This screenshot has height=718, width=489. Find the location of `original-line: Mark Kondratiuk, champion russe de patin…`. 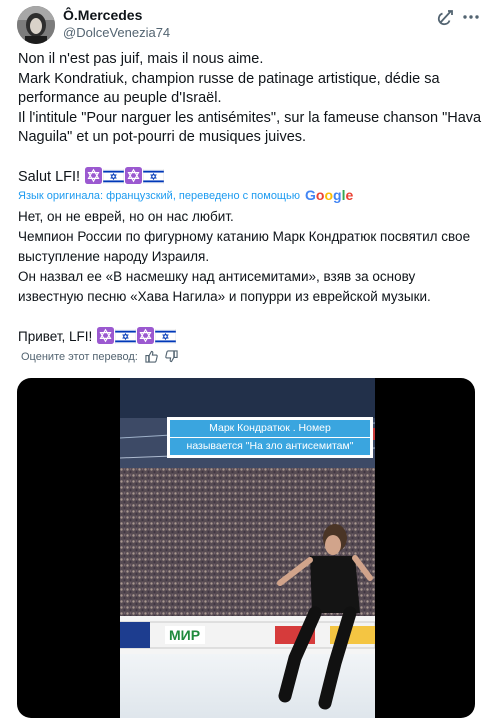

original-line: Mark Kondratiuk, champion russe de patin… is located at coordinates (229, 78).